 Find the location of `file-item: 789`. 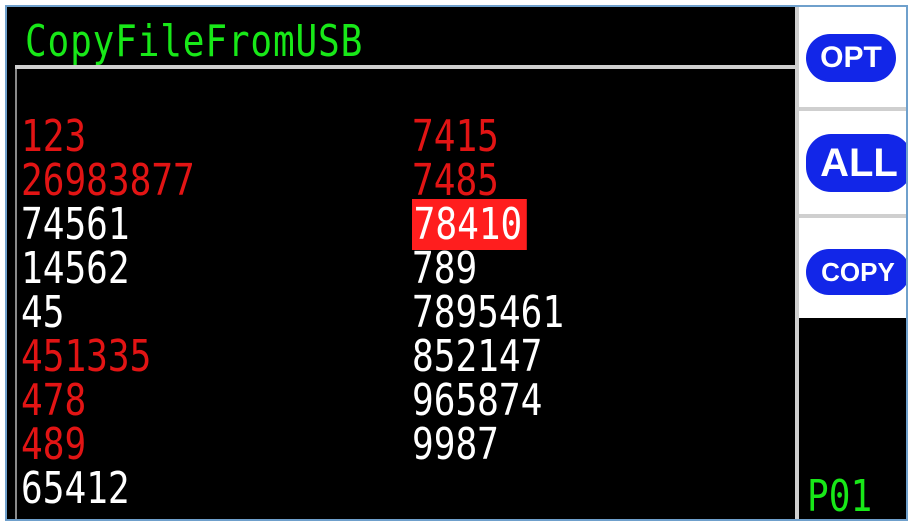

file-item: 789 is located at coordinates (488, 269).